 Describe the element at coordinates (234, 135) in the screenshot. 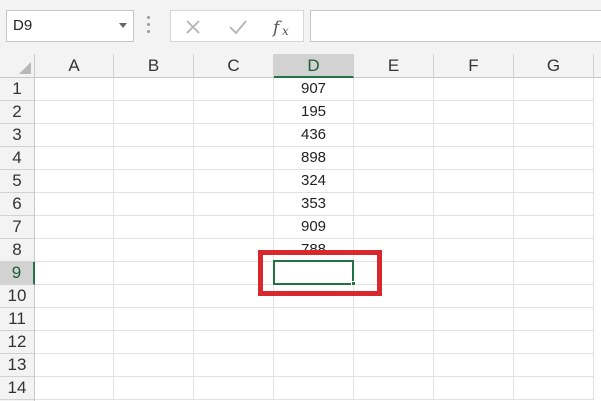

I see `cell-c3` at that location.